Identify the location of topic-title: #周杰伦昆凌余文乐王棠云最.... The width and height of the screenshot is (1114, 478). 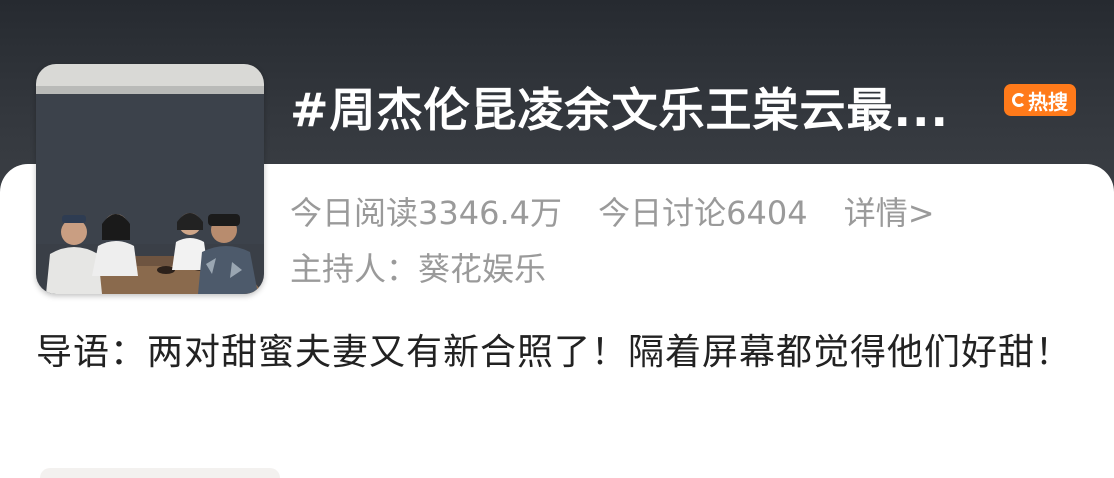
(640, 107).